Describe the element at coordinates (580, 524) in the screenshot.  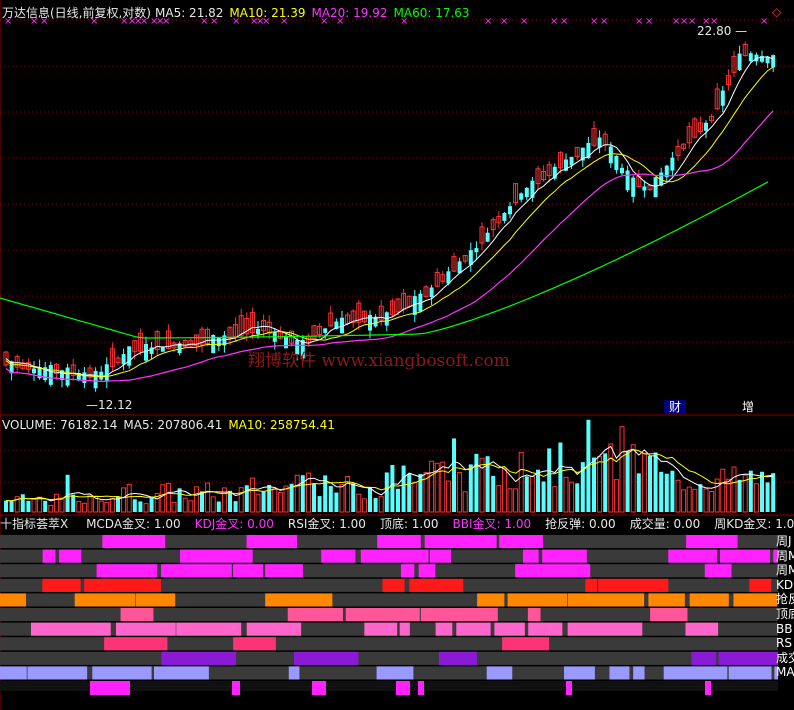
I see `indicator-item: 抢反弹: 0.00` at that location.